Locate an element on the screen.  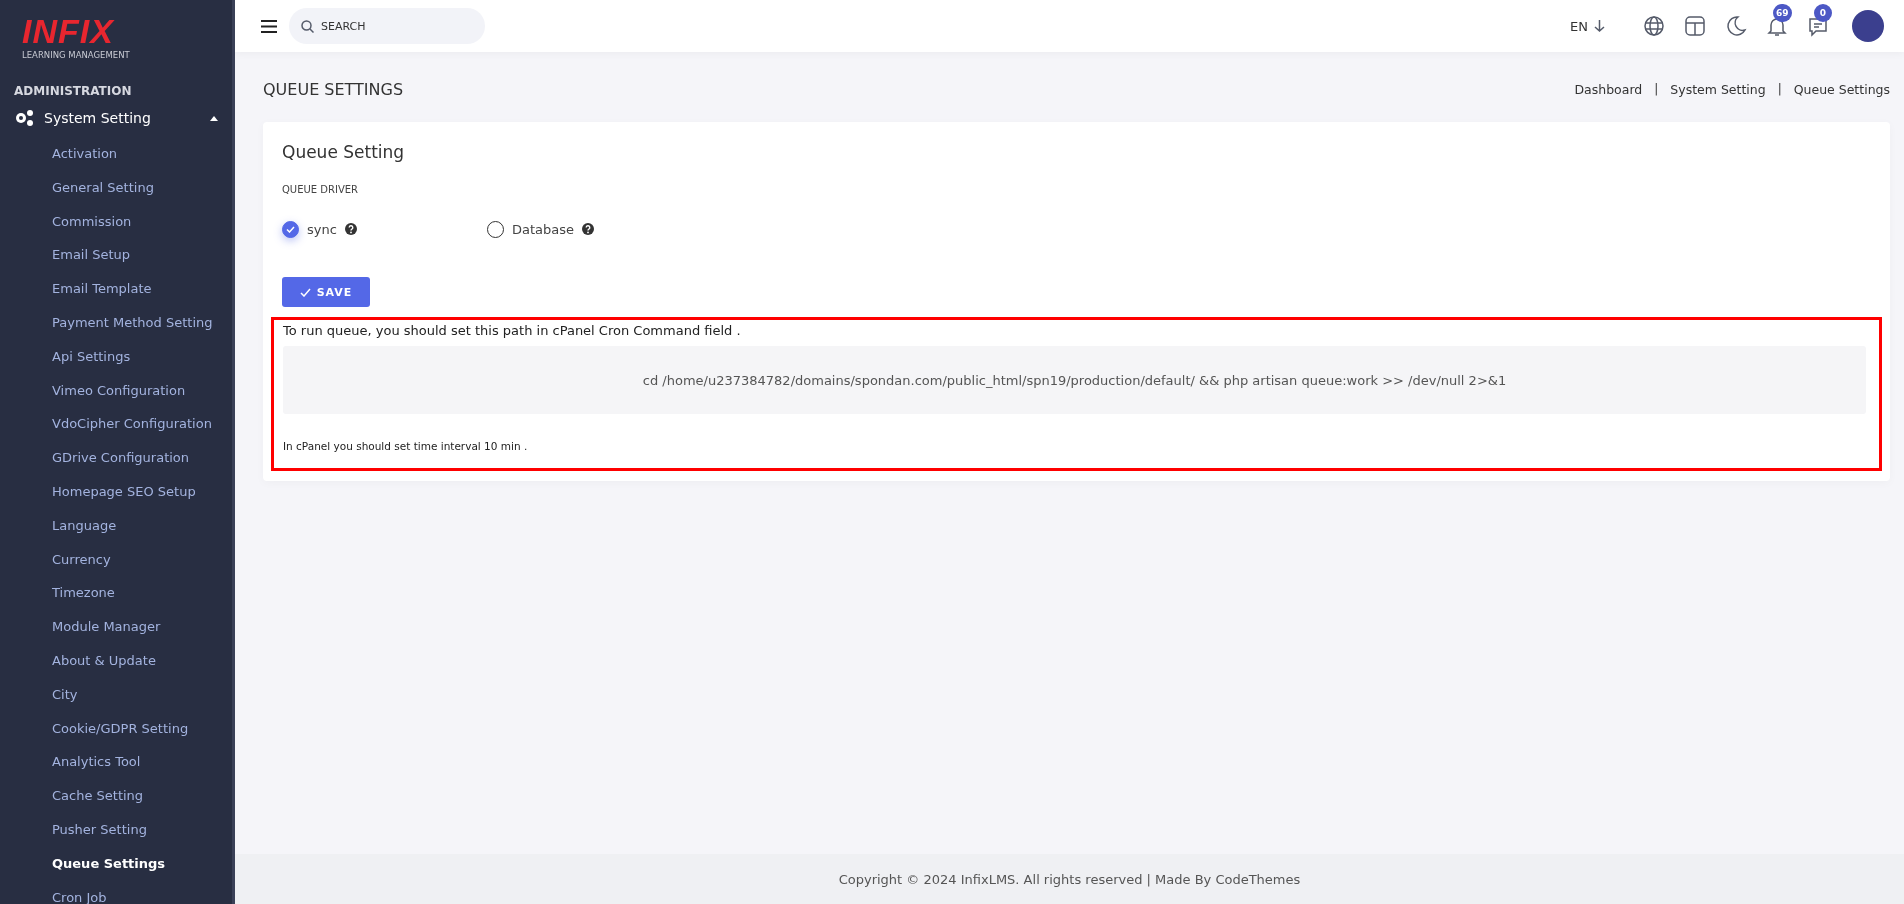
page-title: QUEUE SETTINGS is located at coordinates (333, 89).